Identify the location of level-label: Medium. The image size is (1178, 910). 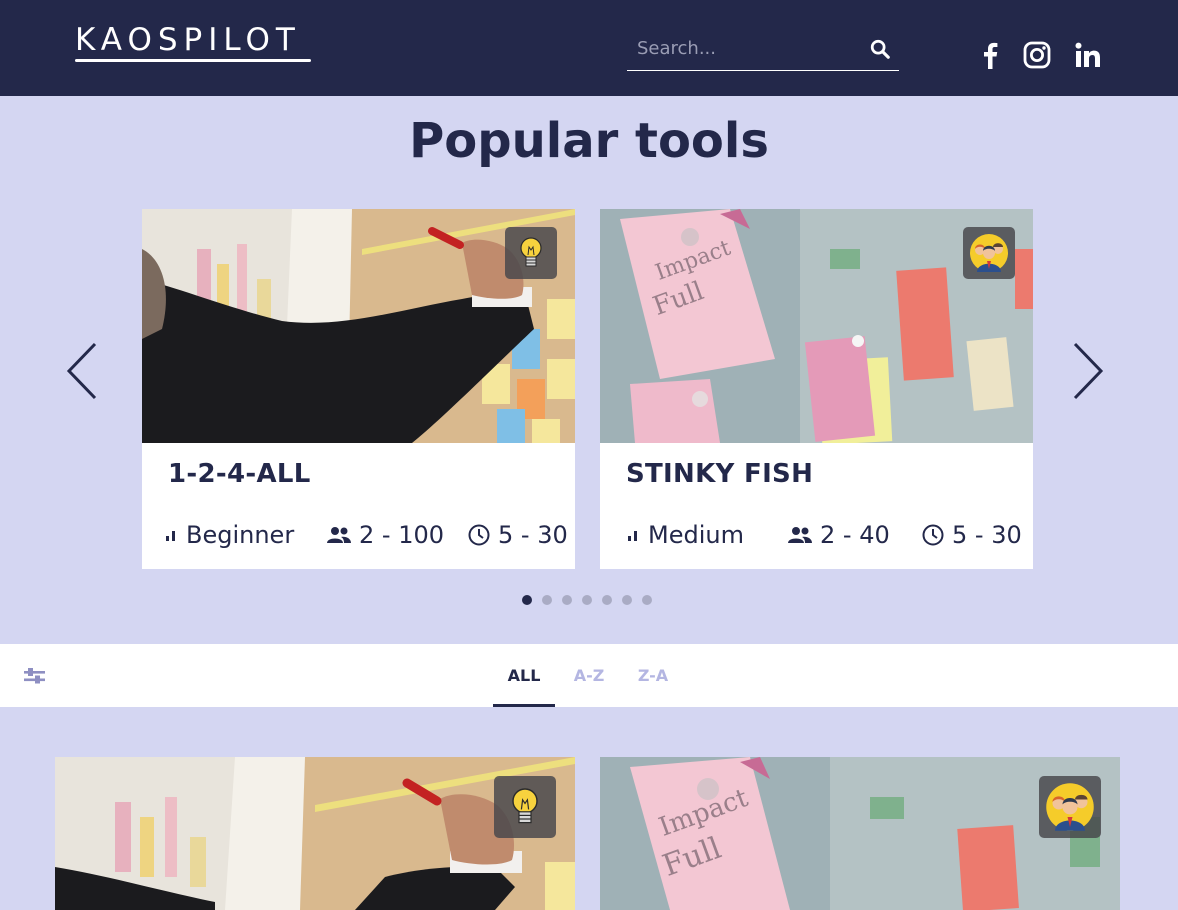
(696, 535).